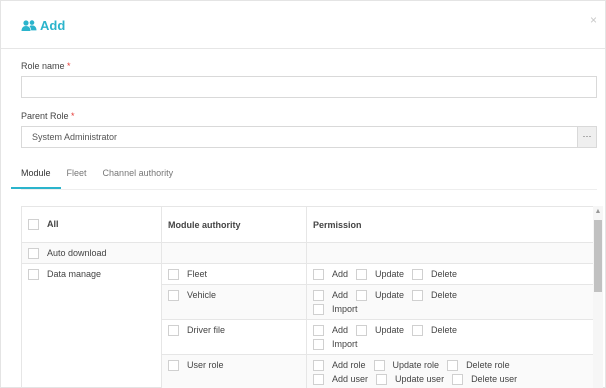 The height and width of the screenshot is (388, 606). Describe the element at coordinates (453, 365) in the screenshot. I see `delete-role-checkbox` at that location.